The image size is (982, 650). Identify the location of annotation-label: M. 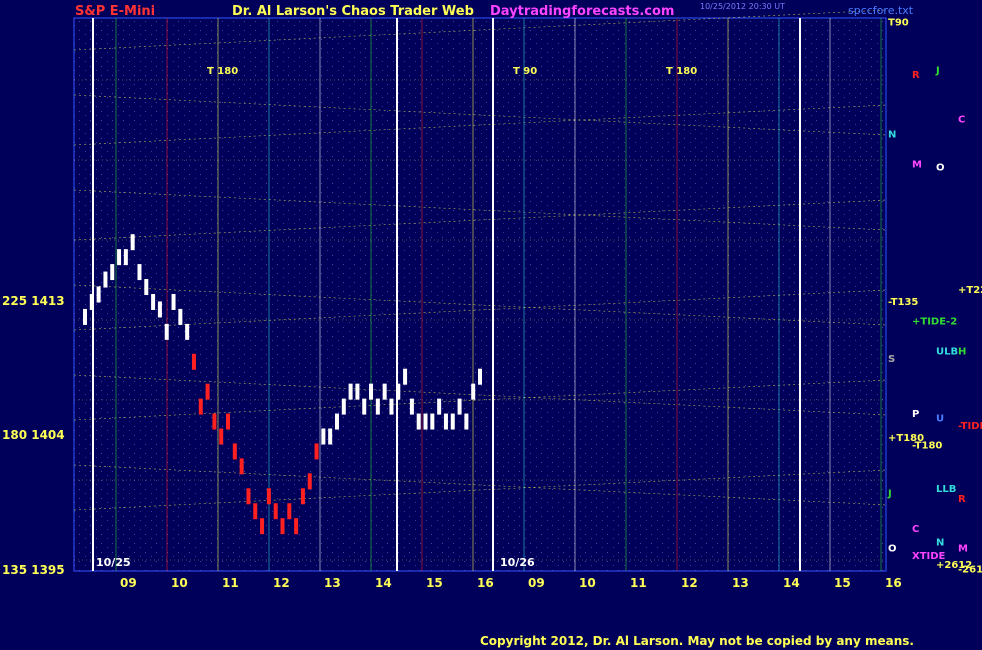
(963, 549).